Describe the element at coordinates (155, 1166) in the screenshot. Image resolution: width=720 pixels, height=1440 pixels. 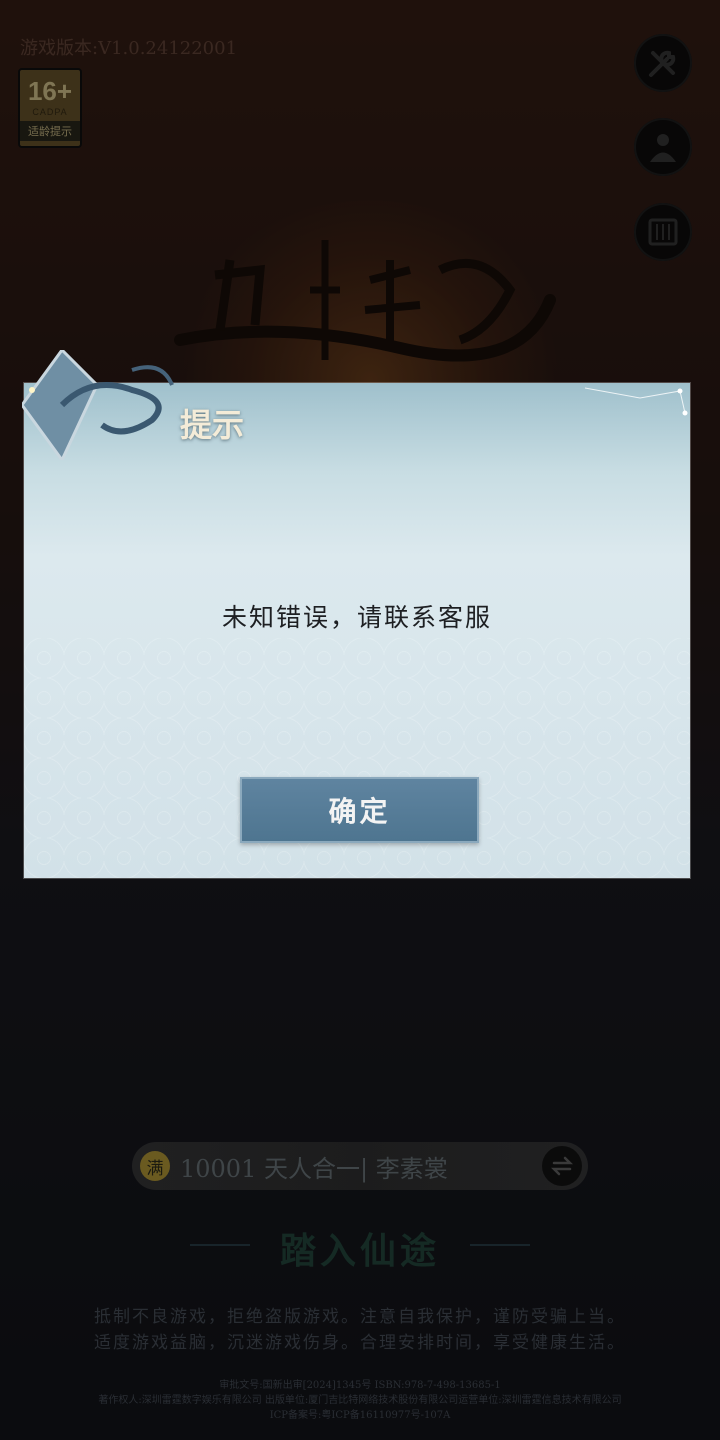
I see `server-status-icon: 满` at that location.